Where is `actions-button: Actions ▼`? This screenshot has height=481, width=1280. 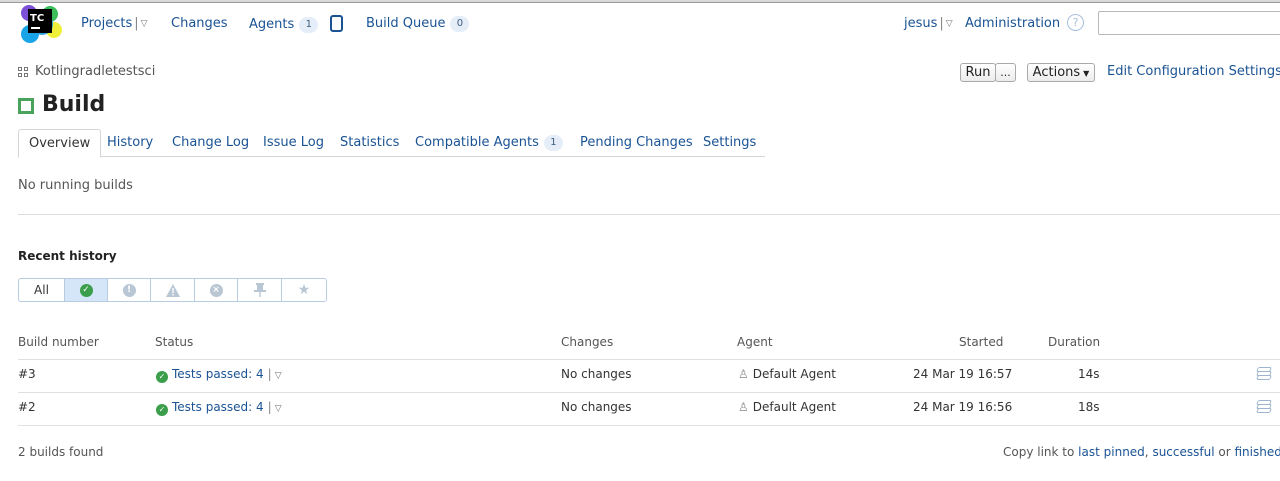 actions-button: Actions ▼ is located at coordinates (1061, 72).